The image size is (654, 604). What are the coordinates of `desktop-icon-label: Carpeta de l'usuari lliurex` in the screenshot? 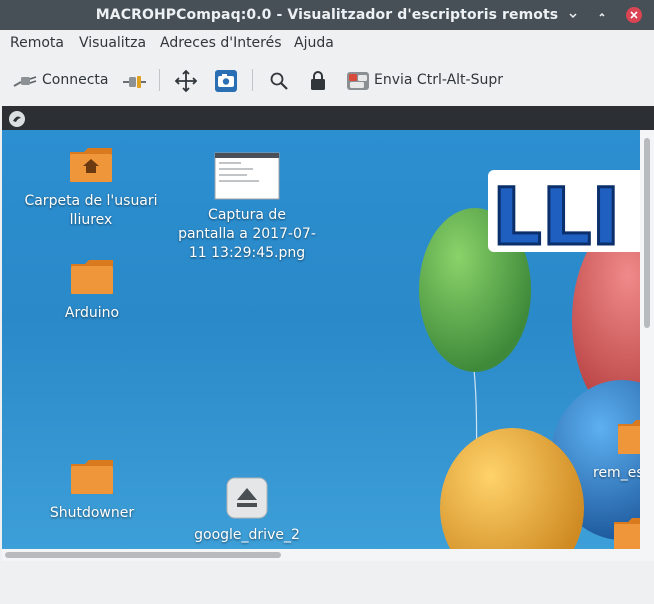 It's located at (91, 210).